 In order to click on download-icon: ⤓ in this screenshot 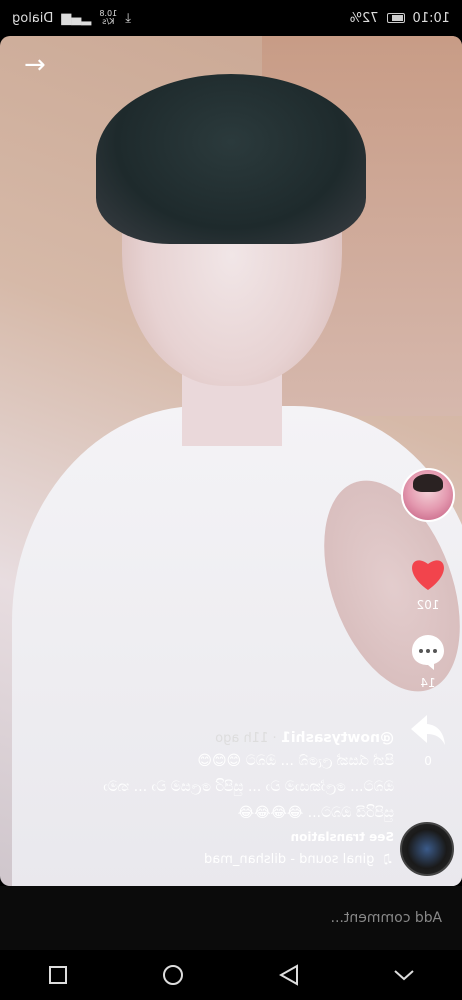, I will do `click(128, 18)`.